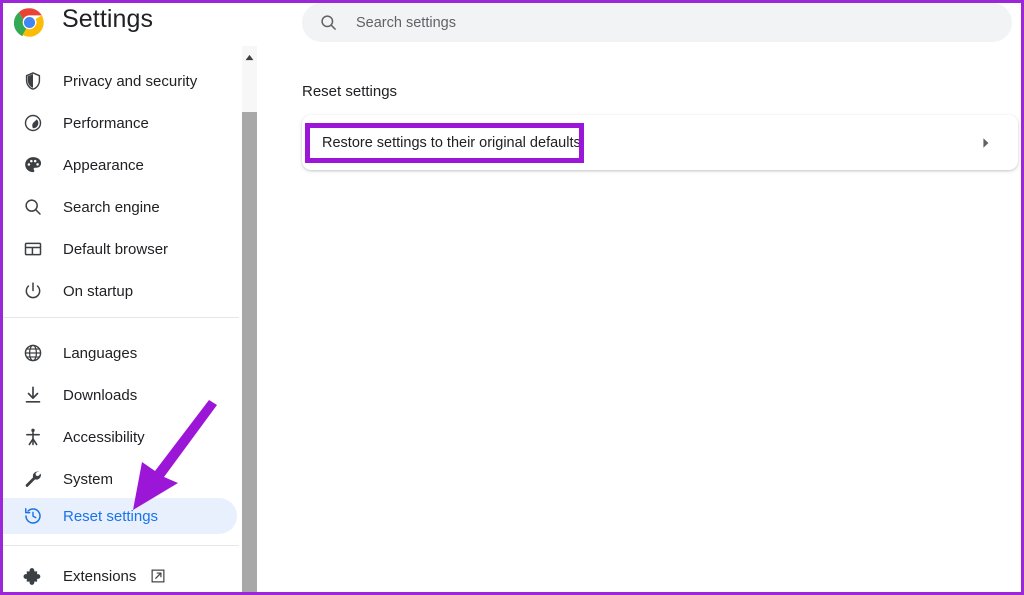  I want to click on search-settings-box: Search settings, so click(657, 22).